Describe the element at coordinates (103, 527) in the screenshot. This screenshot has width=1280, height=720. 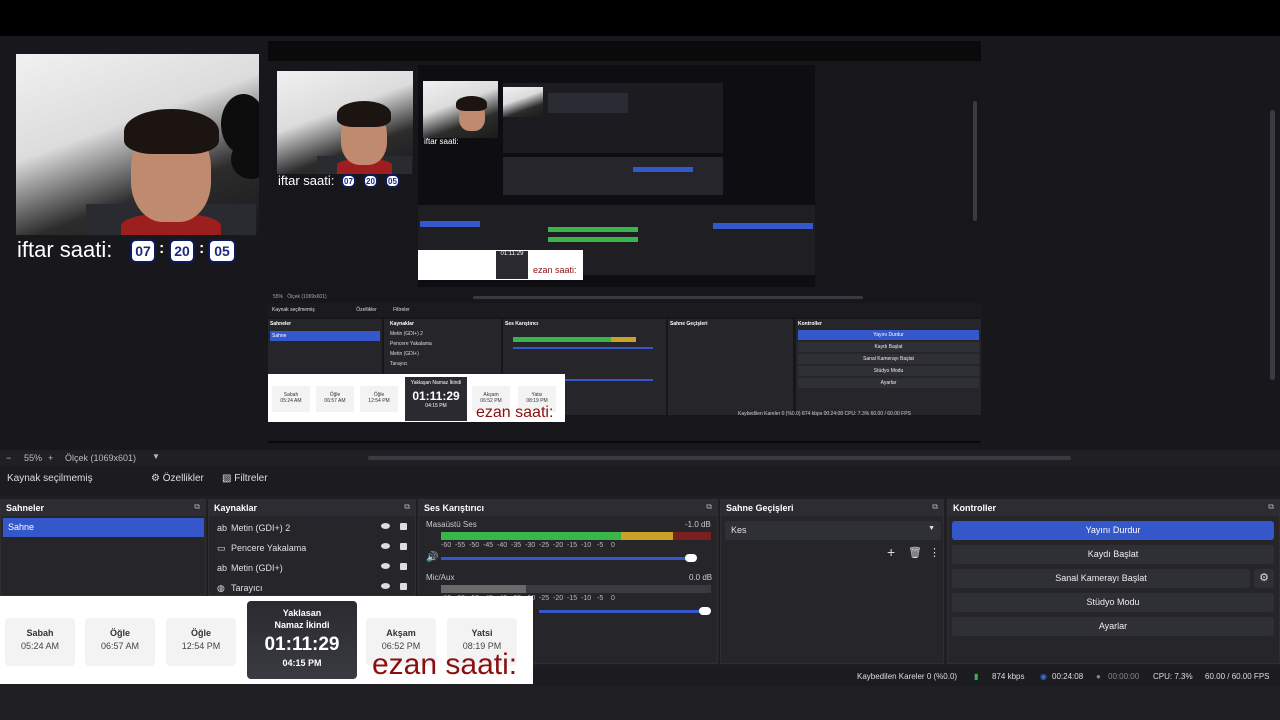
I see `scene-item: Sahne` at that location.